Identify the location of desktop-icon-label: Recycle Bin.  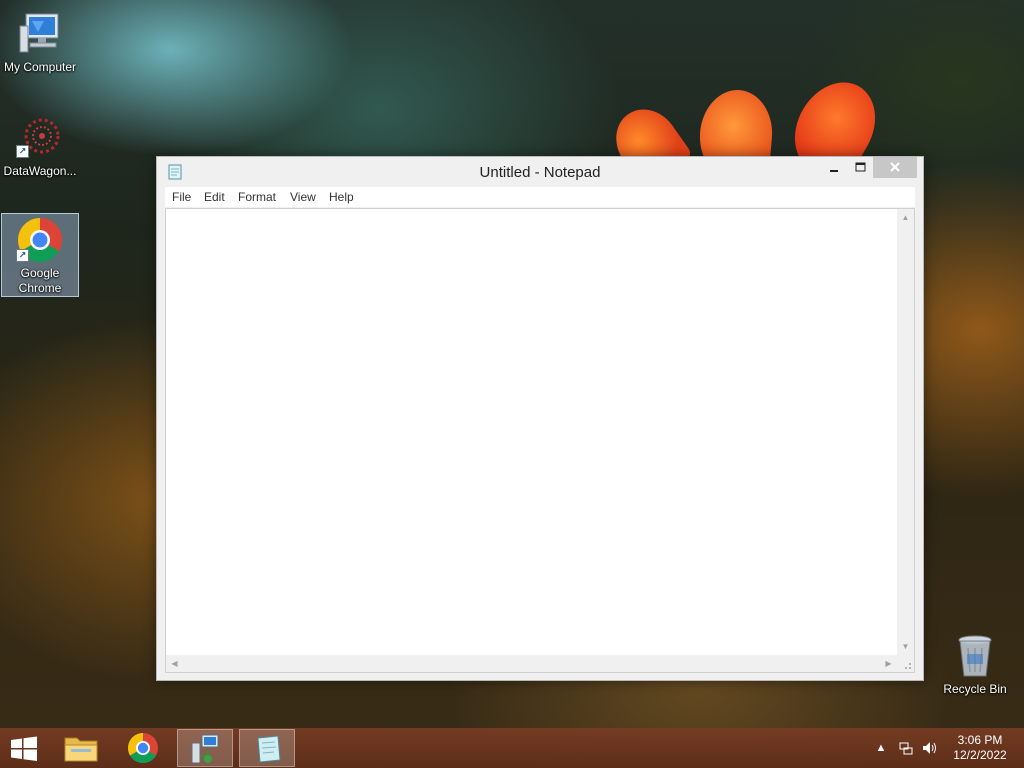
(975, 689).